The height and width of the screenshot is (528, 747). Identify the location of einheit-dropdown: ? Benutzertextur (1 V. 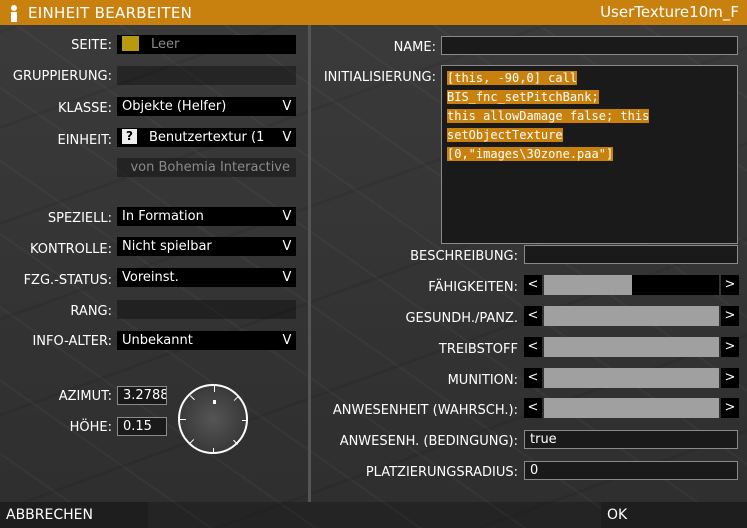
(206, 137).